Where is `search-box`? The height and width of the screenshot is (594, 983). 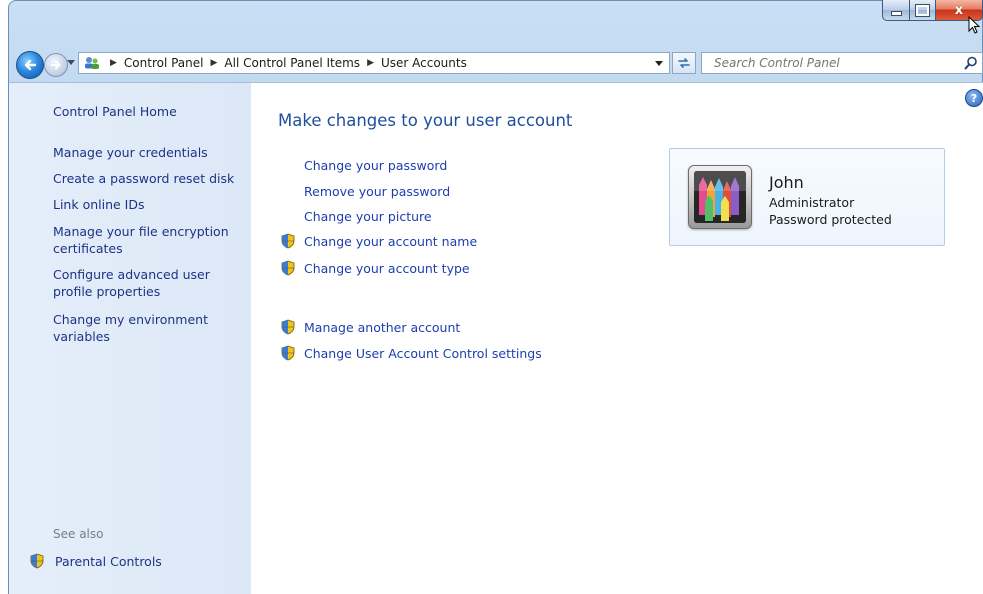 search-box is located at coordinates (842, 63).